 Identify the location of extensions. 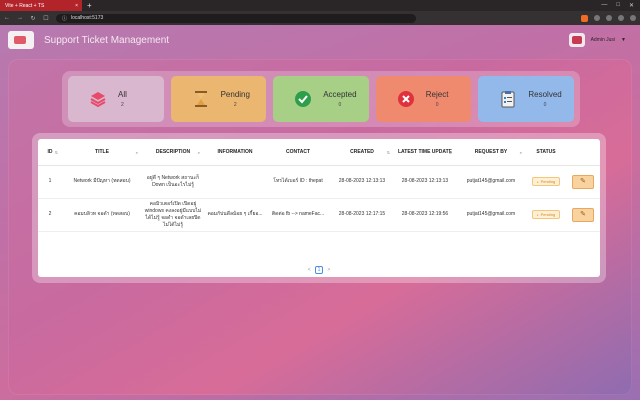
(608, 18).